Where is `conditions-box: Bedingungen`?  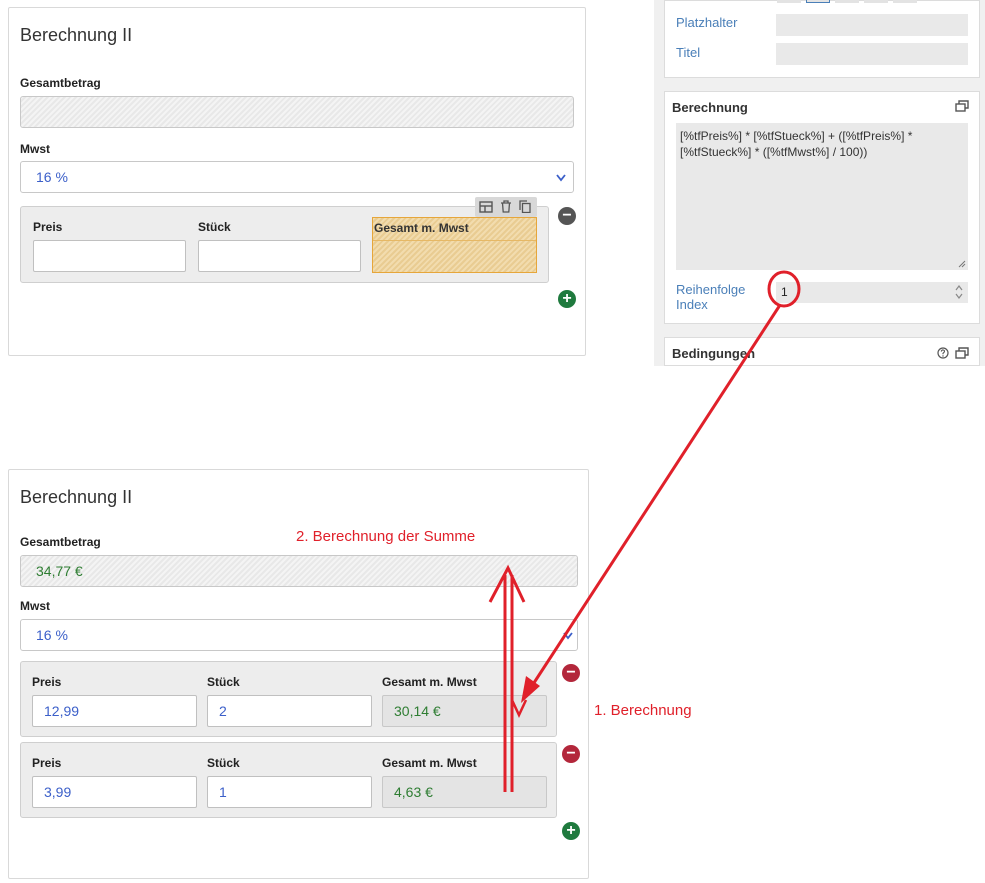 conditions-box: Bedingungen is located at coordinates (822, 351).